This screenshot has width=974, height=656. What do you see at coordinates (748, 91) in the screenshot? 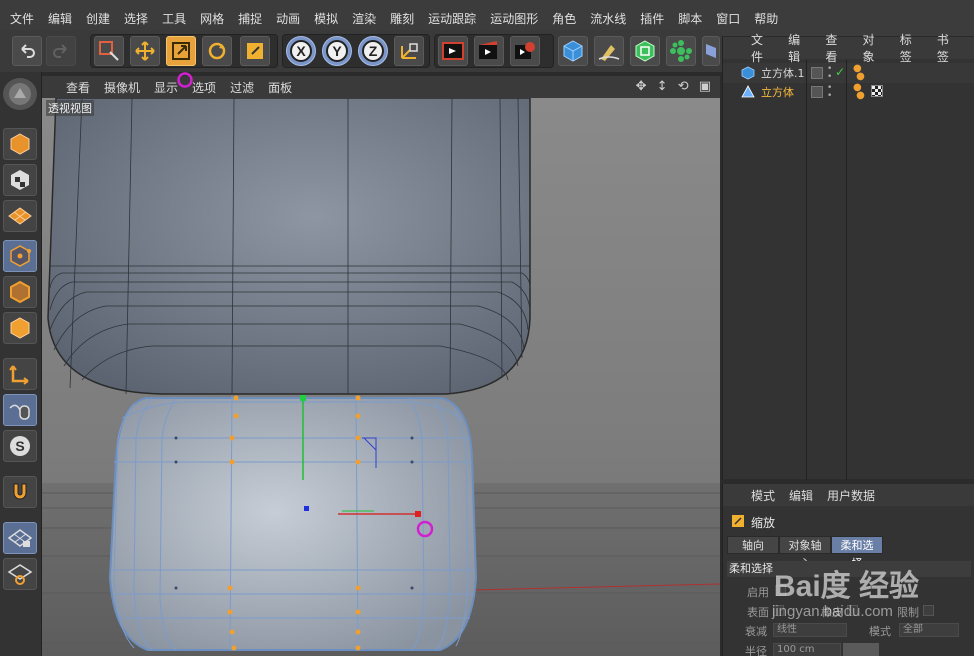
I see `polygon-object-icon` at bounding box center [748, 91].